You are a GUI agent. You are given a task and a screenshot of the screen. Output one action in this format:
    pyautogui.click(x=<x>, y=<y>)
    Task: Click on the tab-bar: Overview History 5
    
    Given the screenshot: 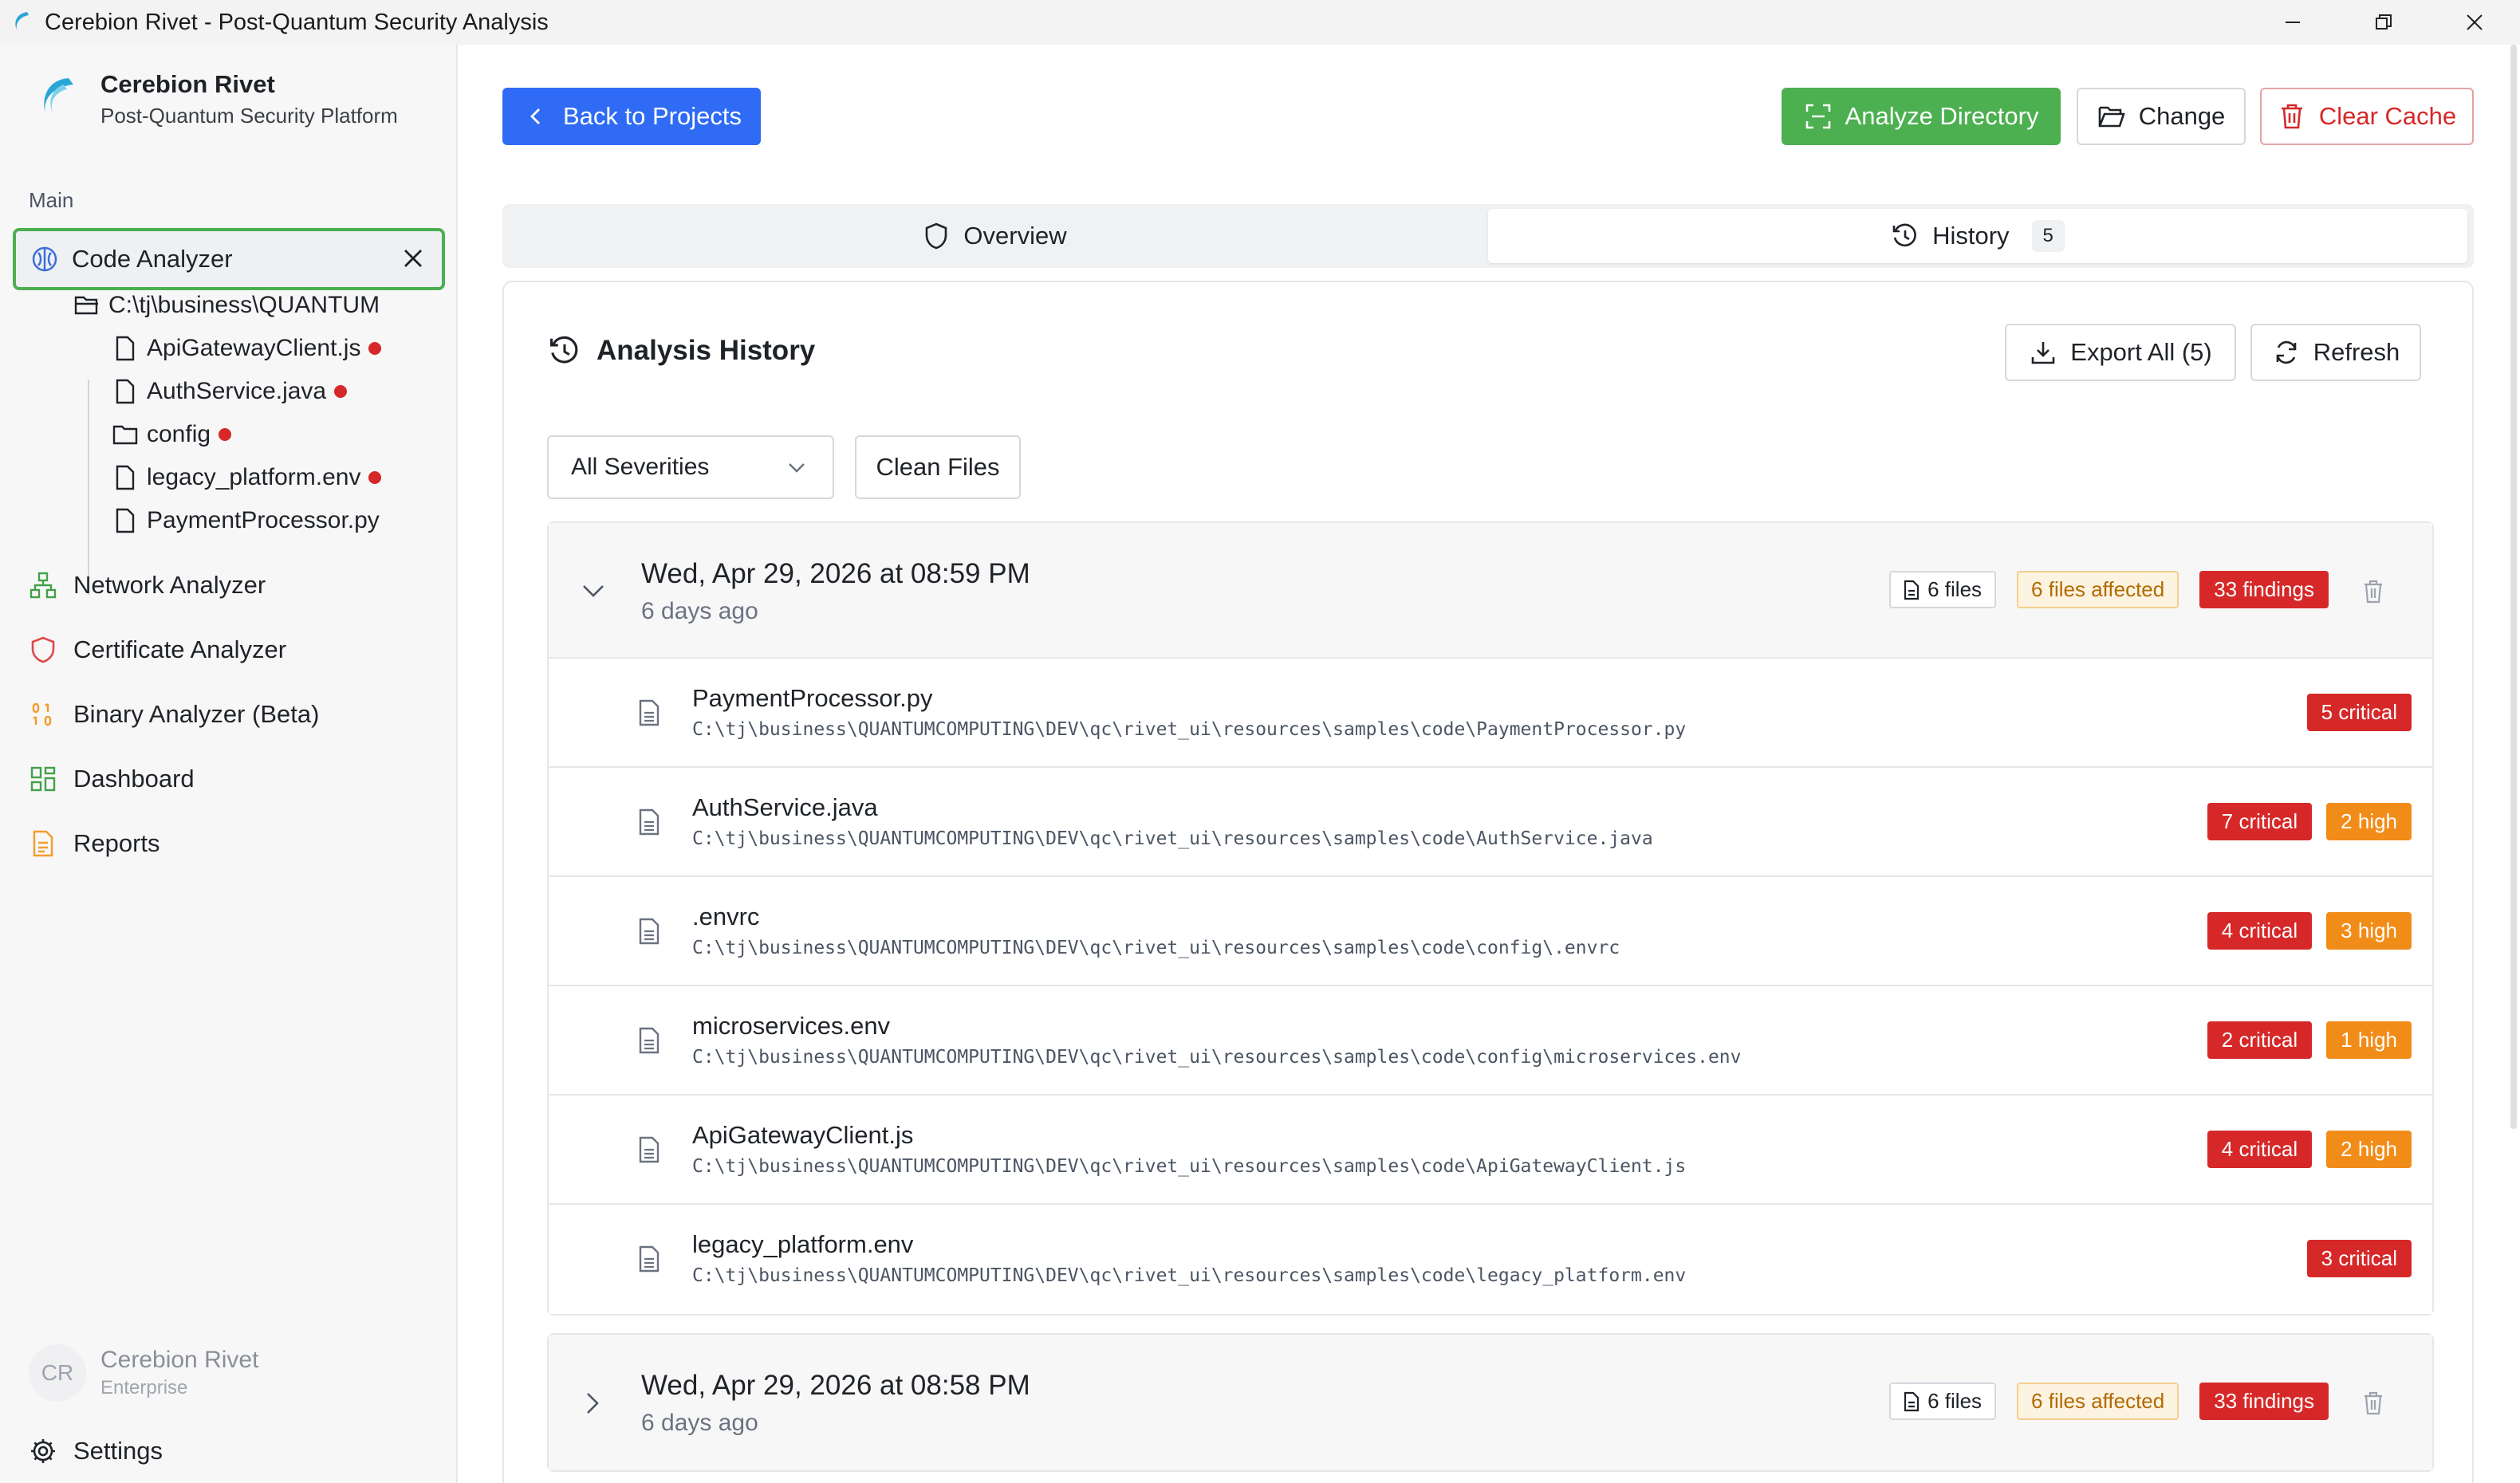 What is the action you would take?
    pyautogui.click(x=1488, y=236)
    